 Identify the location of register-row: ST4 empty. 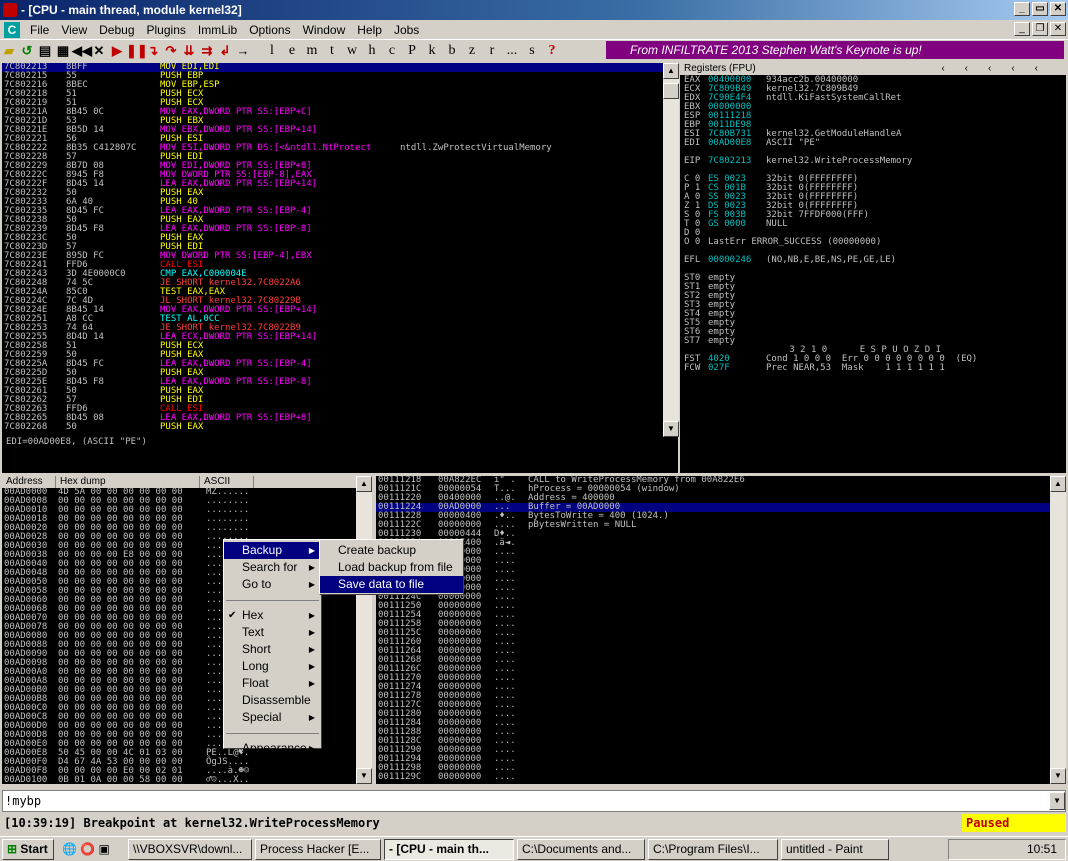
(873, 314).